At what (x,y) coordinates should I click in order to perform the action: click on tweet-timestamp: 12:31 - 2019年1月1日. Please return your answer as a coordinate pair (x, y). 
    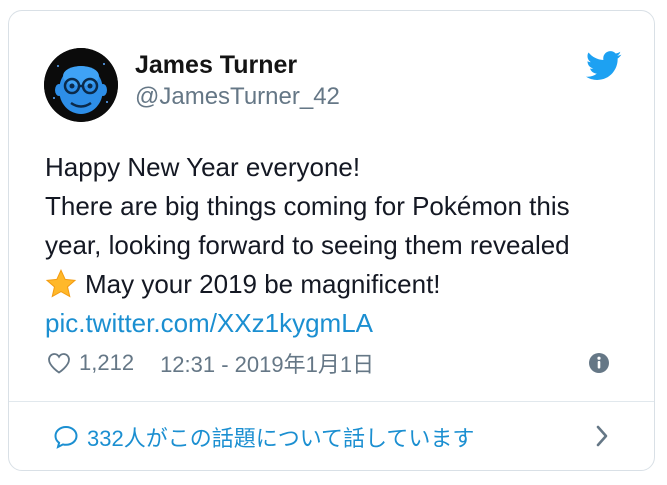
    Looking at the image, I should click on (267, 363).